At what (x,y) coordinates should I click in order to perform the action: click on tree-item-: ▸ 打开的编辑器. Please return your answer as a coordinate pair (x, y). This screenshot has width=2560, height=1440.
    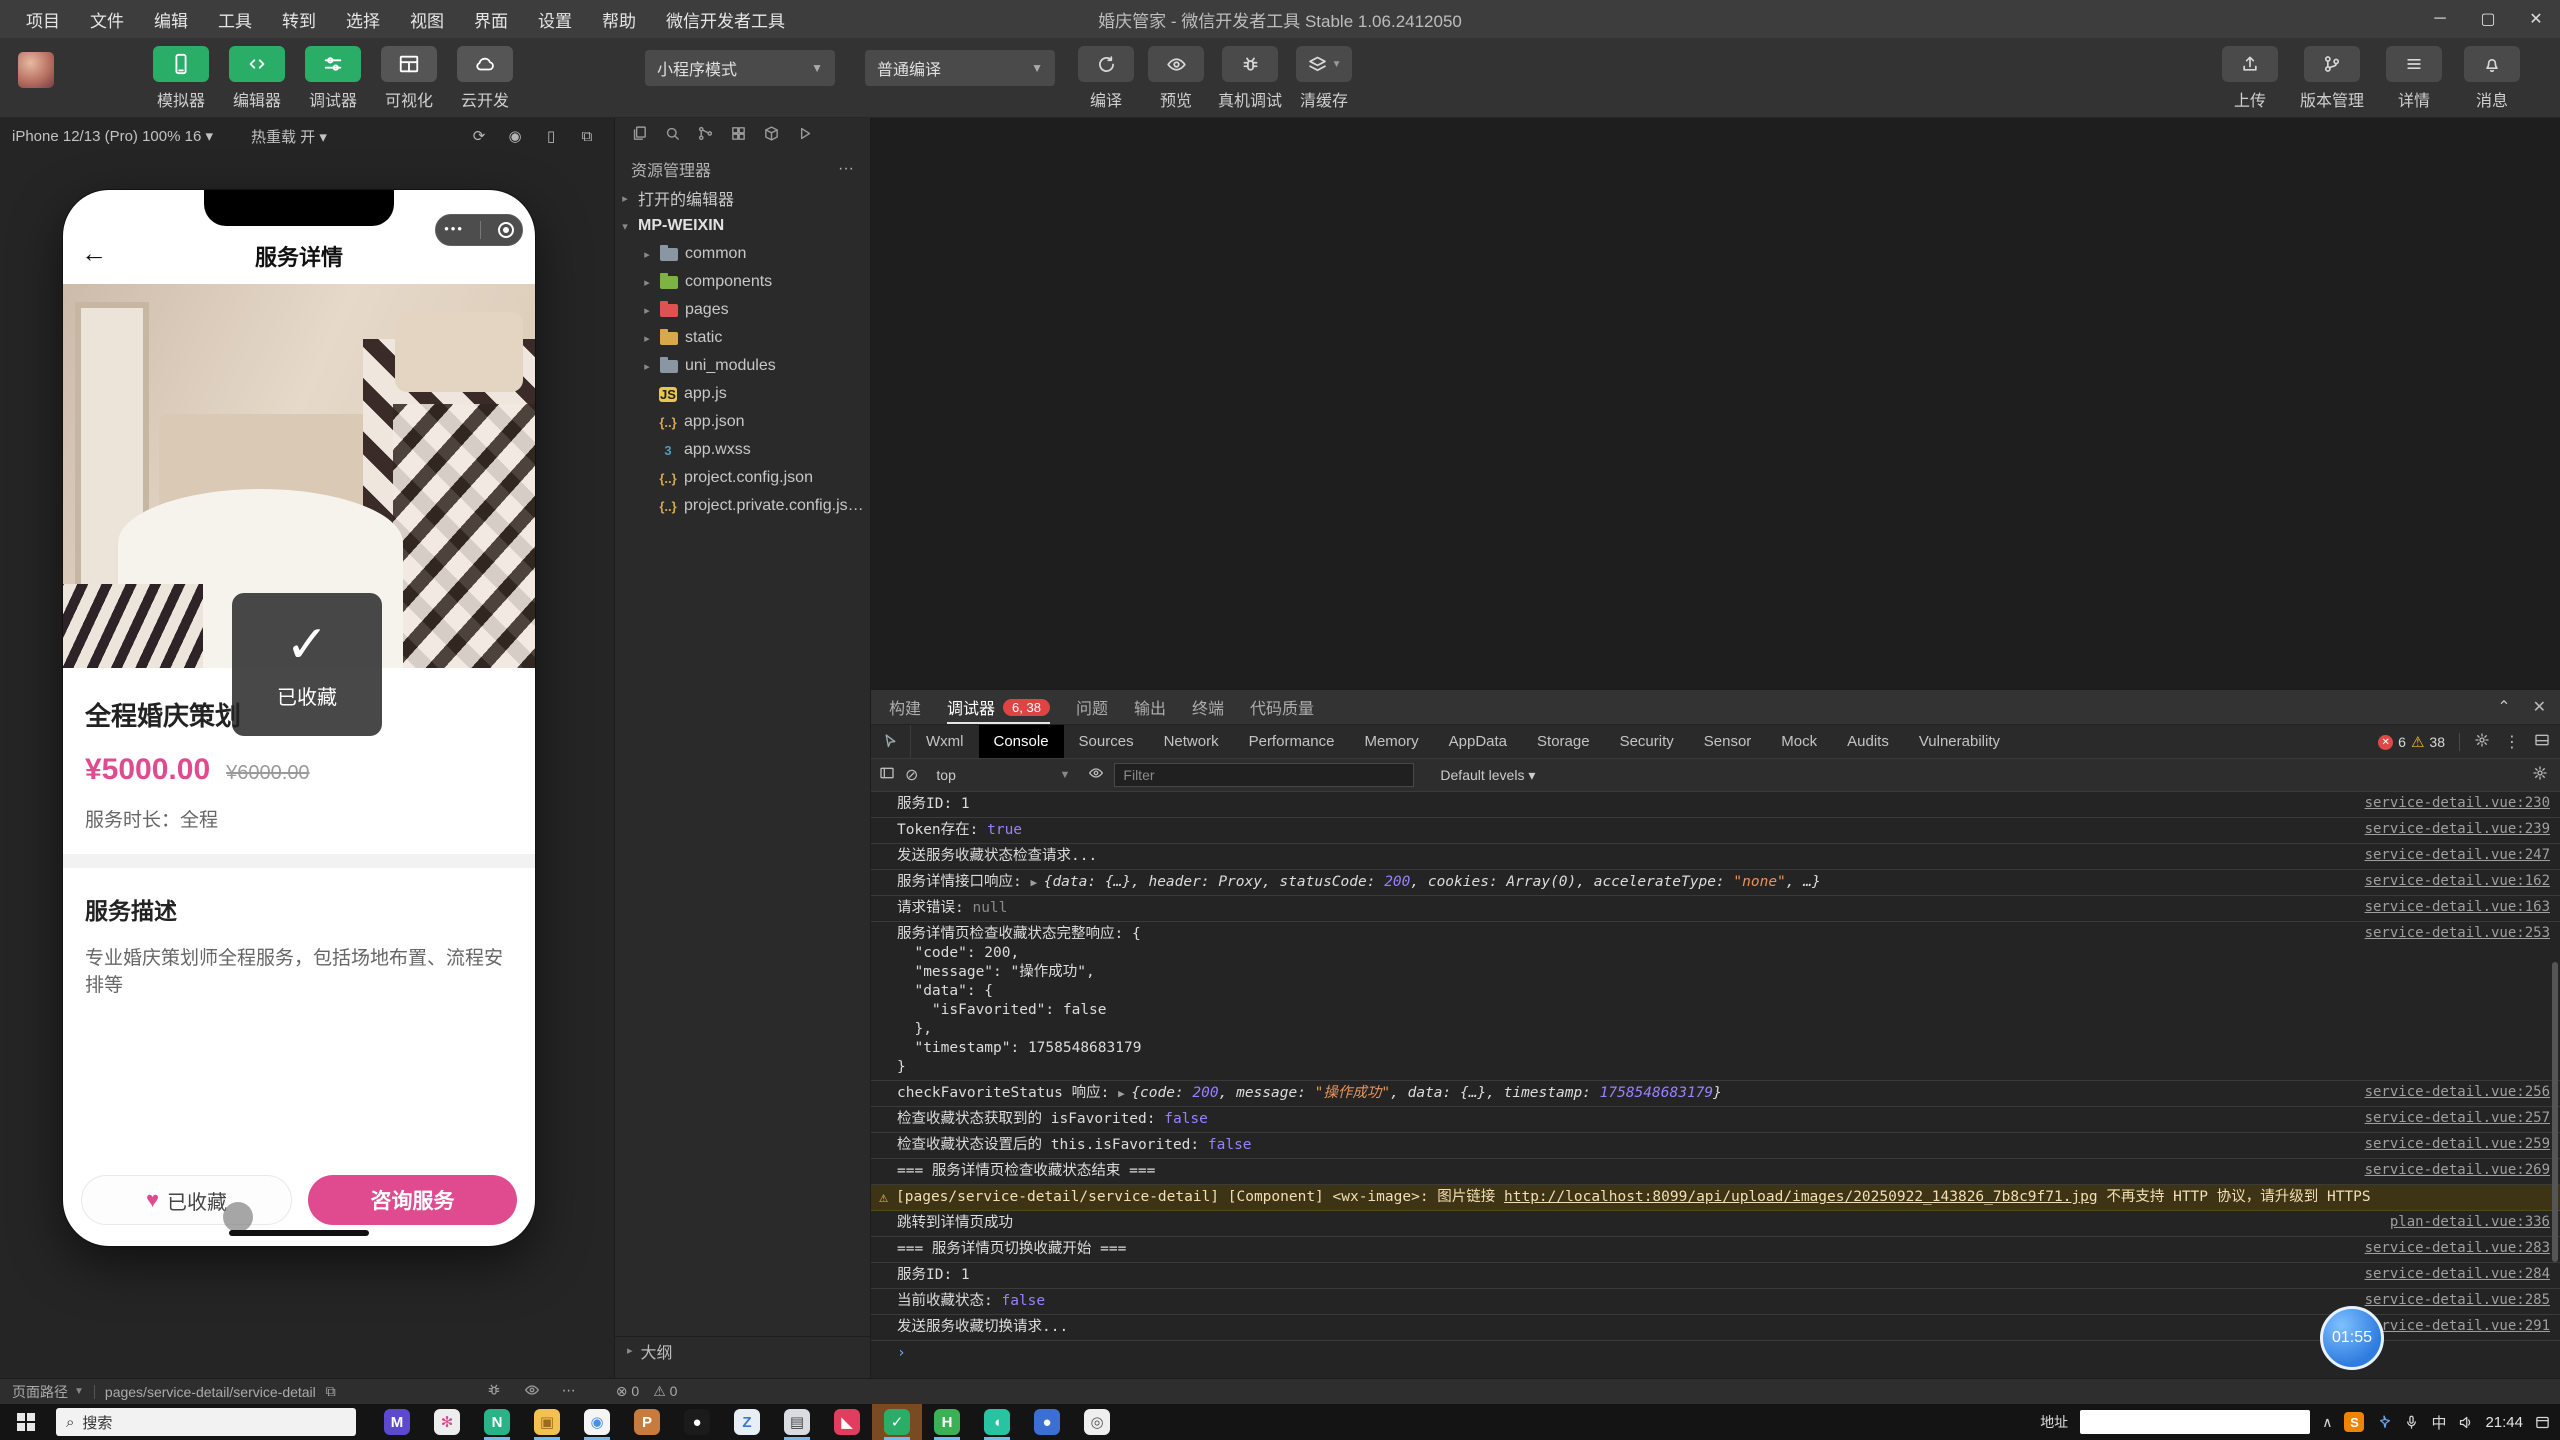
    Looking at the image, I should click on (742, 198).